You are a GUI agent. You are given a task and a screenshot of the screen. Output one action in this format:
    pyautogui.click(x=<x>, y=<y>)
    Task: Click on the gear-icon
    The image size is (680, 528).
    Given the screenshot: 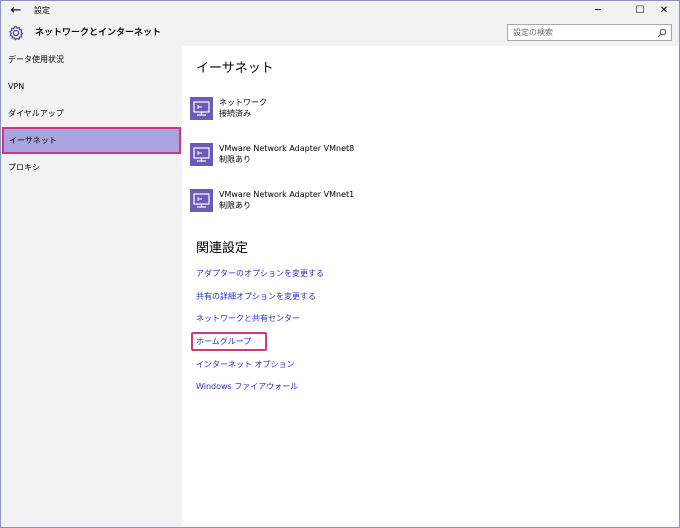 What is the action you would take?
    pyautogui.click(x=16, y=33)
    